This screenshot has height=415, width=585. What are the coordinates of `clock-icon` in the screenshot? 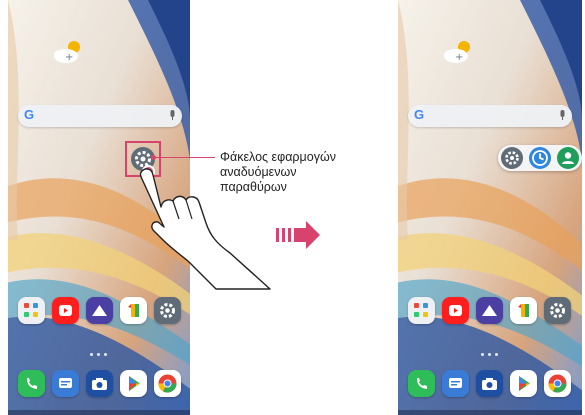 It's located at (540, 158).